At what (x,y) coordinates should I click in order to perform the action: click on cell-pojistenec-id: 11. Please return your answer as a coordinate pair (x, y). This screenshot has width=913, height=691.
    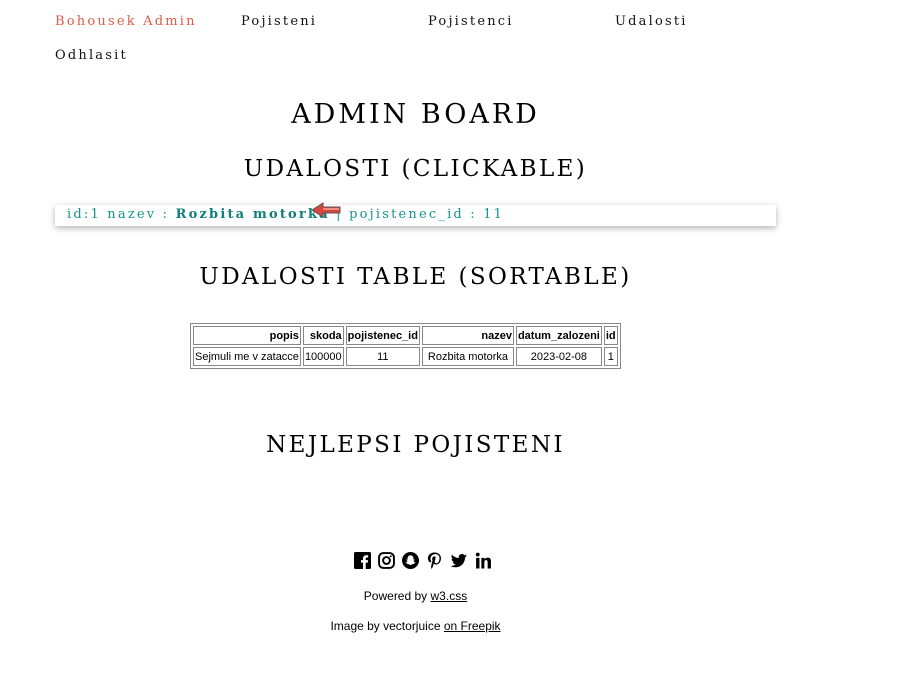
    Looking at the image, I should click on (382, 356).